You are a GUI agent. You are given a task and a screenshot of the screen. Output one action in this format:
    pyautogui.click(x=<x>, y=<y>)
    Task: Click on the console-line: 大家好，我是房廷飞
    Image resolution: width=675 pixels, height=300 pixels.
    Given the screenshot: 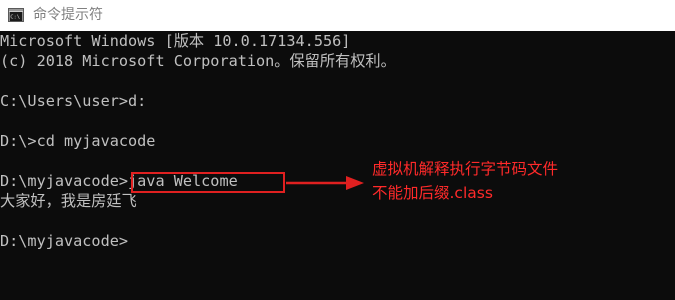 What is the action you would take?
    pyautogui.click(x=68, y=201)
    